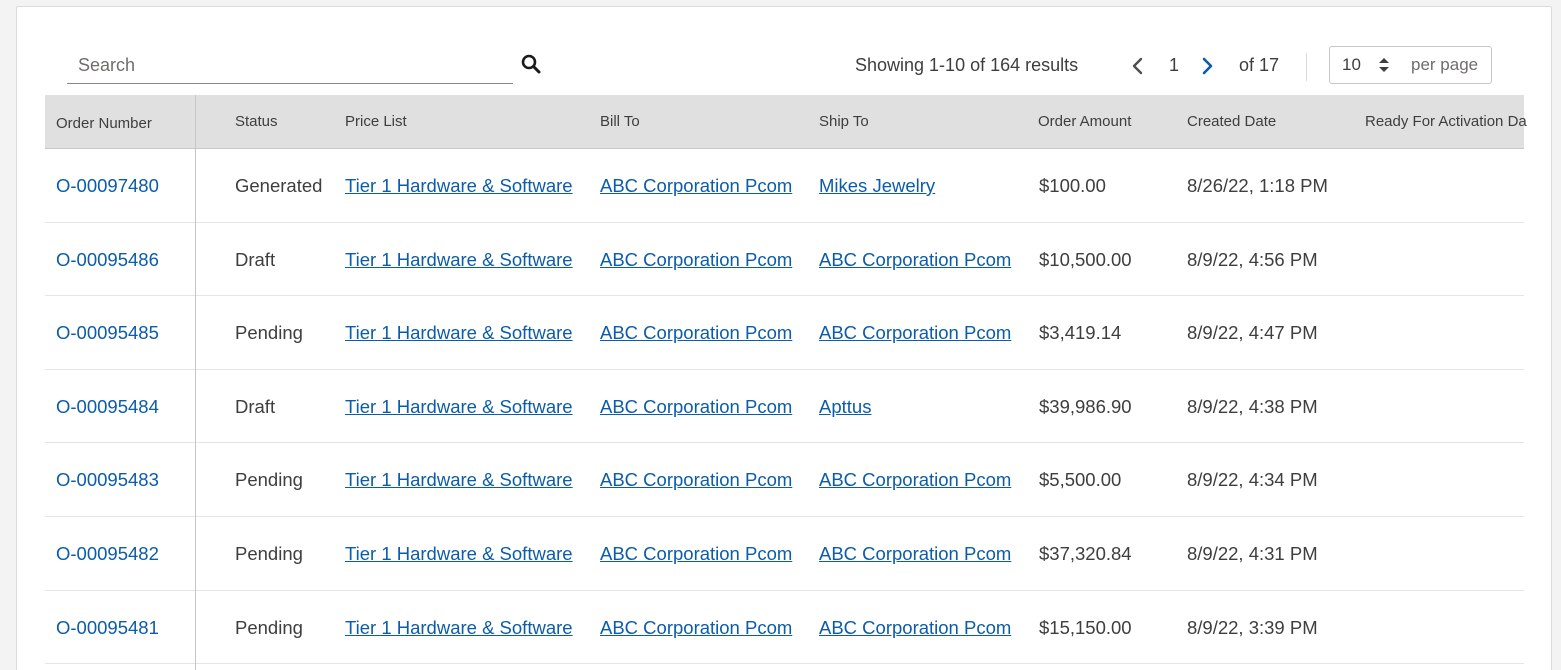  I want to click on search-input, so click(290, 65).